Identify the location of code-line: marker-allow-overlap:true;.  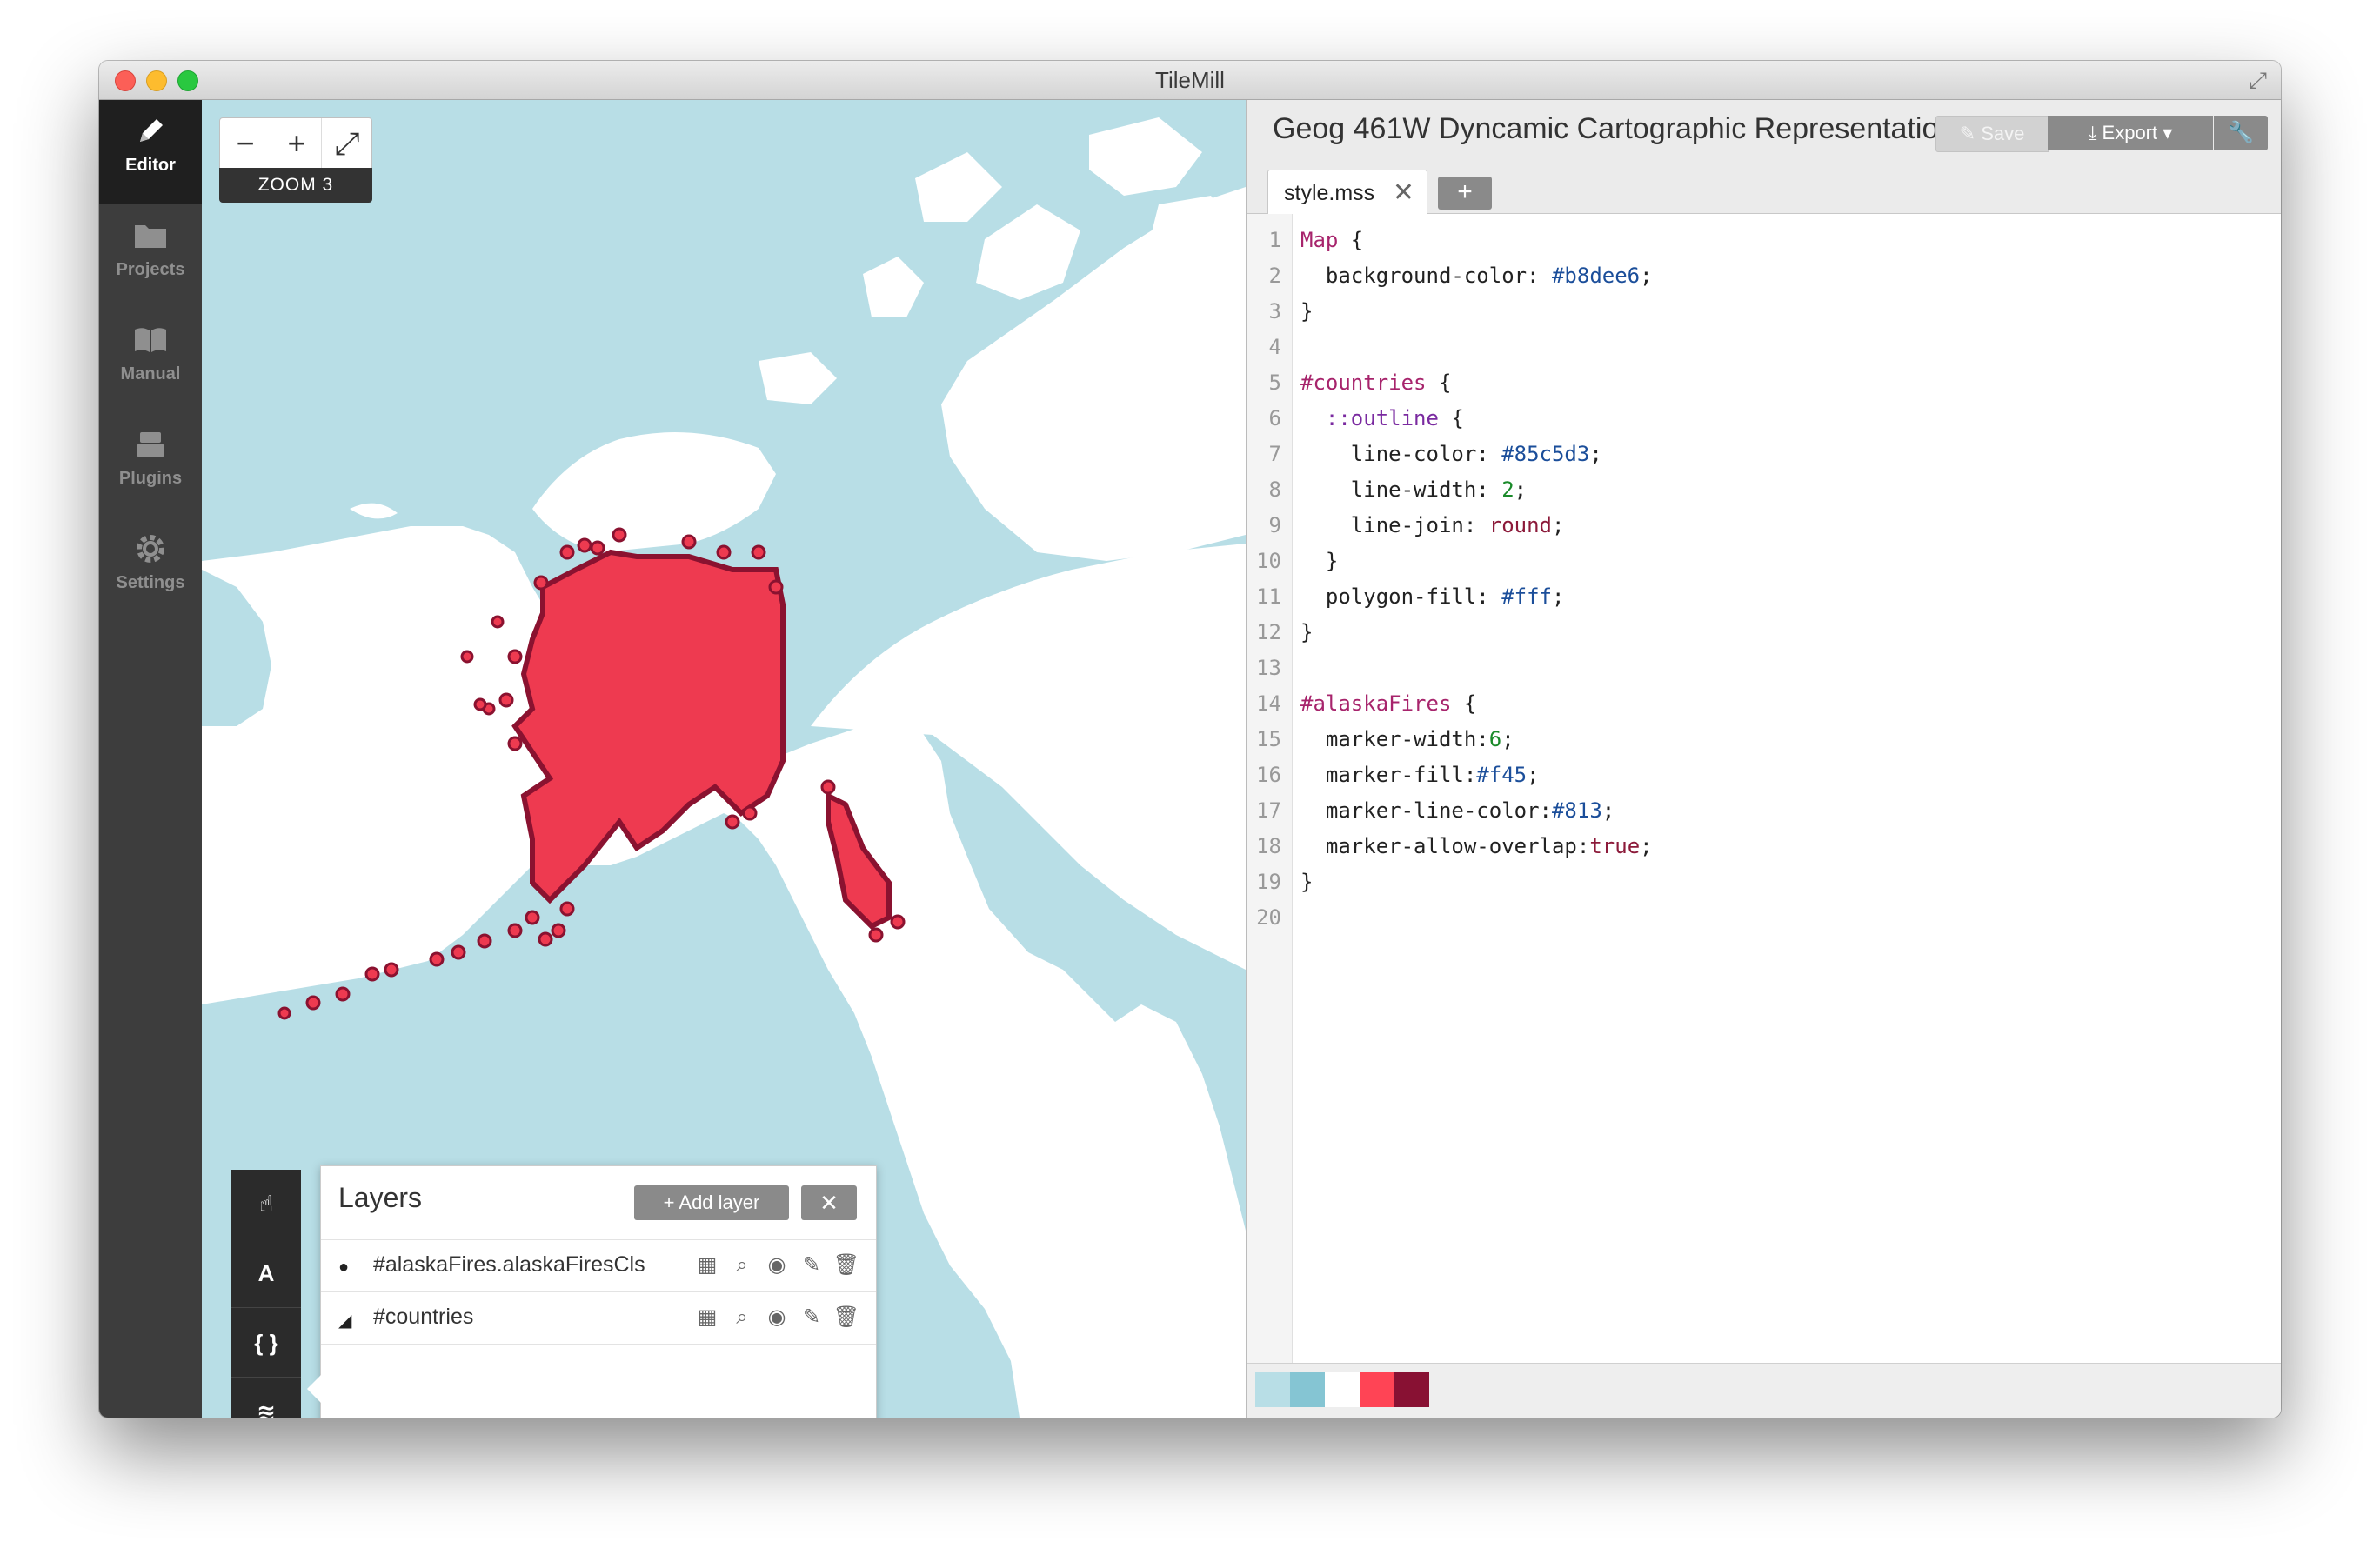
(1476, 846).